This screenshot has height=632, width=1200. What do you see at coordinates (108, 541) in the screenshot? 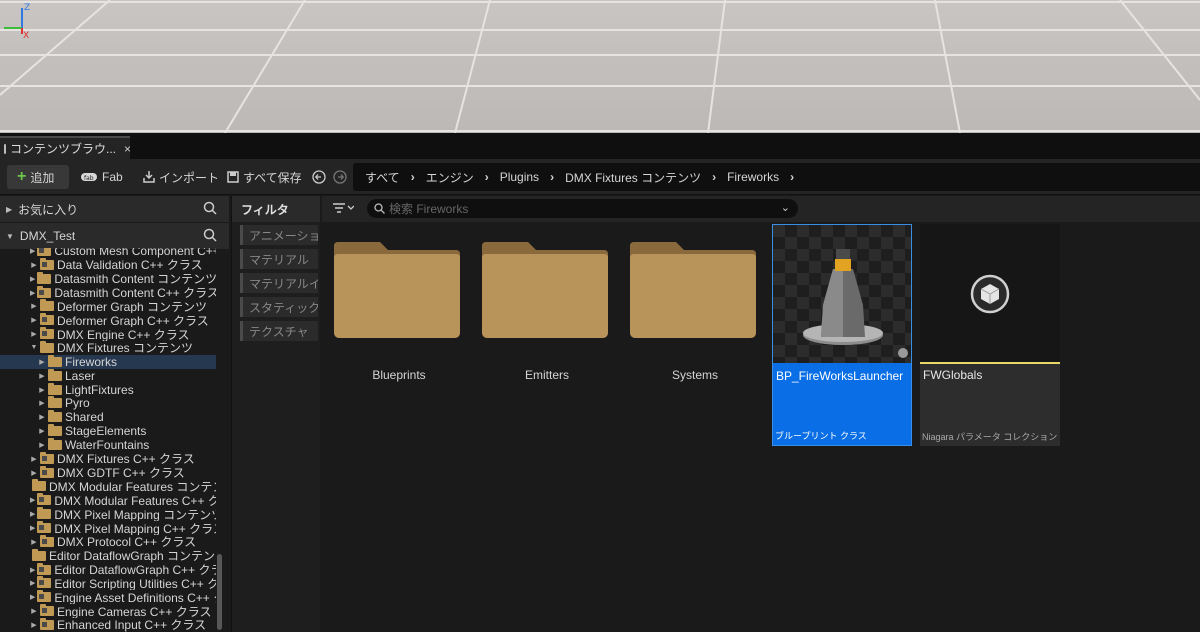
I see `tree-item: ▶ DMX Protocol C++ クラス` at bounding box center [108, 541].